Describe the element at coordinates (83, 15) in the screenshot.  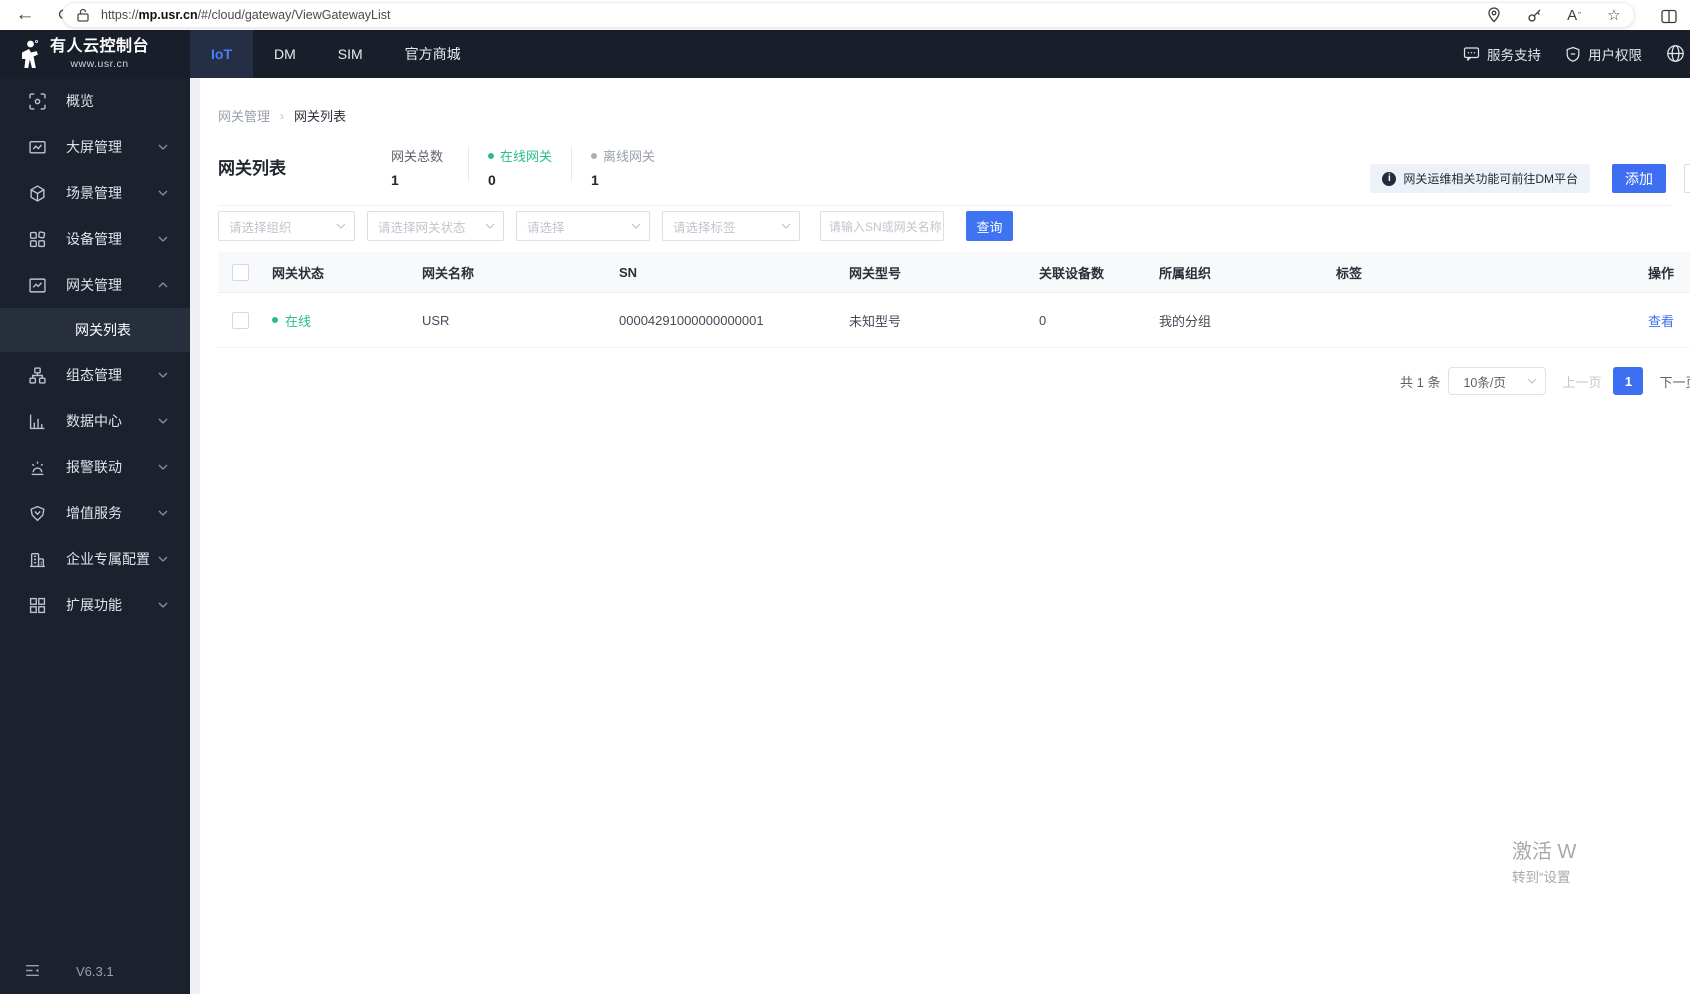
I see `lock-icon` at that location.